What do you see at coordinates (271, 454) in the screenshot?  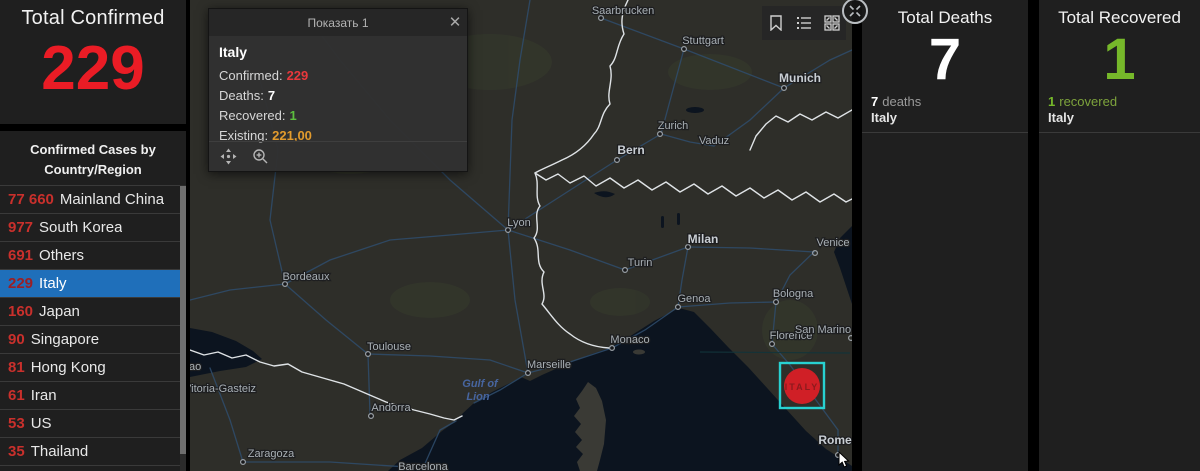 I see `city-label: Zaragoza` at bounding box center [271, 454].